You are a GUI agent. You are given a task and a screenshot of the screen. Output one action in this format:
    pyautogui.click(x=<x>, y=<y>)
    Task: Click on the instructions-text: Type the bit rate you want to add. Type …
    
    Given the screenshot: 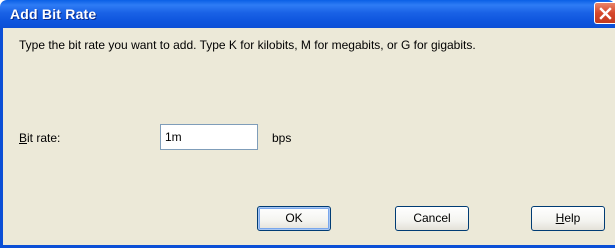 What is the action you would take?
    pyautogui.click(x=247, y=45)
    